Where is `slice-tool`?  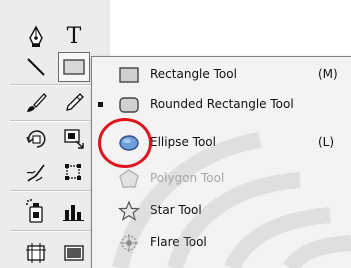 slice-tool is located at coordinates (74, 253).